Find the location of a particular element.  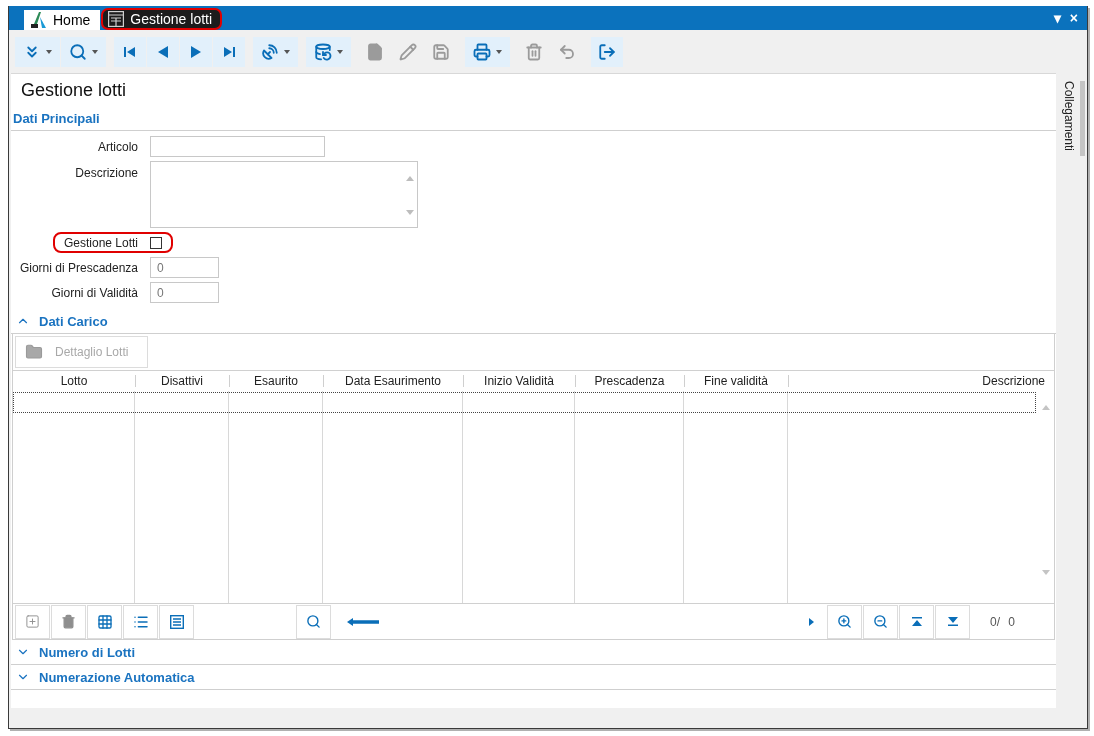

column-header: Lotto is located at coordinates (74, 381).